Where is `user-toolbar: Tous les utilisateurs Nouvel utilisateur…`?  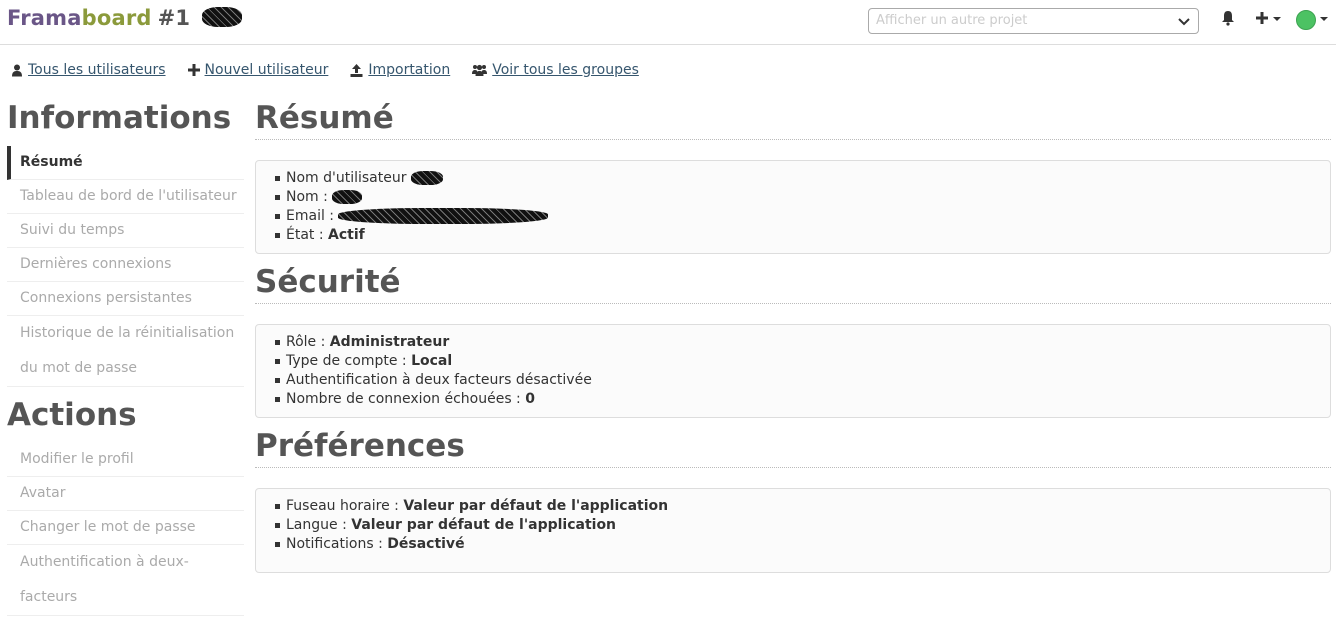
user-toolbar: Tous les utilisateurs Nouvel utilisateur… is located at coordinates (336, 70).